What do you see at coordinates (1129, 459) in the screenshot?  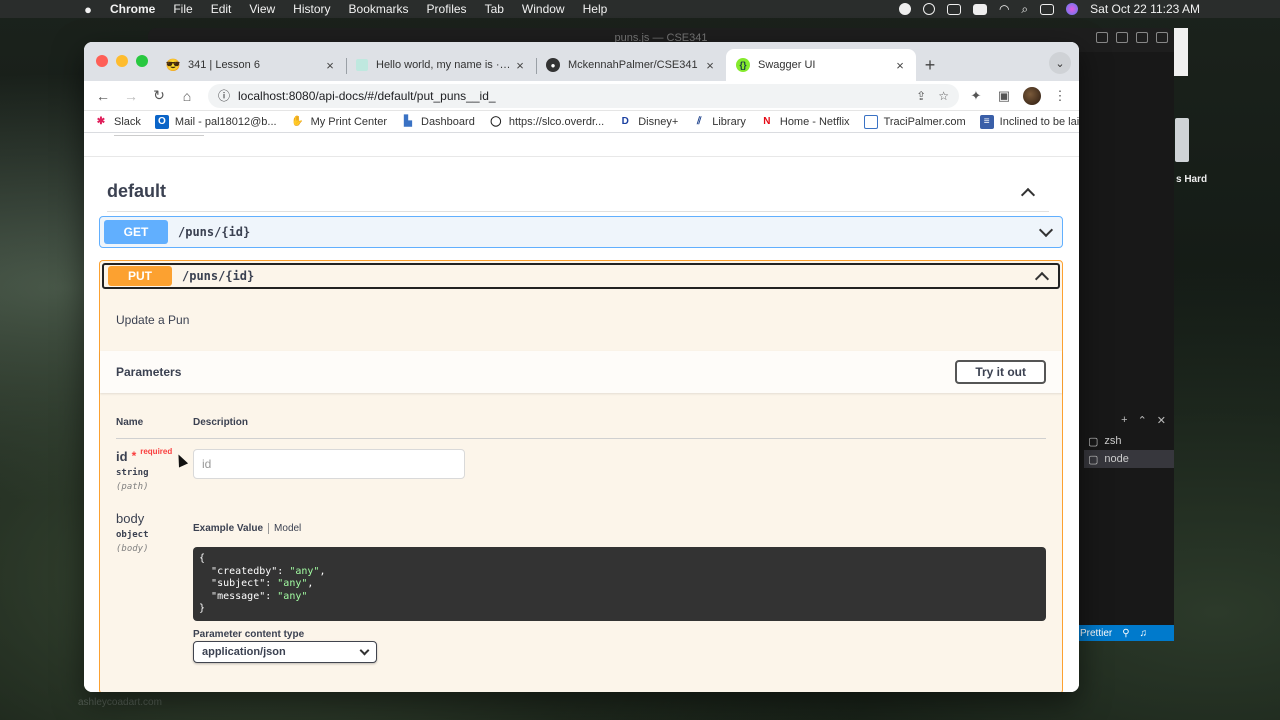 I see `terminal-tab: ▢ node` at bounding box center [1129, 459].